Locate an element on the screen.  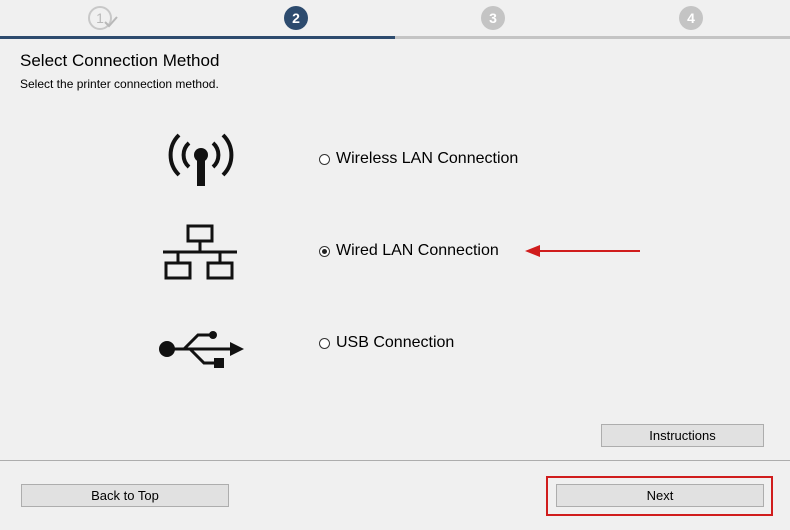
wired-lan-label: Wired LAN Connection is located at coordinates (417, 250).